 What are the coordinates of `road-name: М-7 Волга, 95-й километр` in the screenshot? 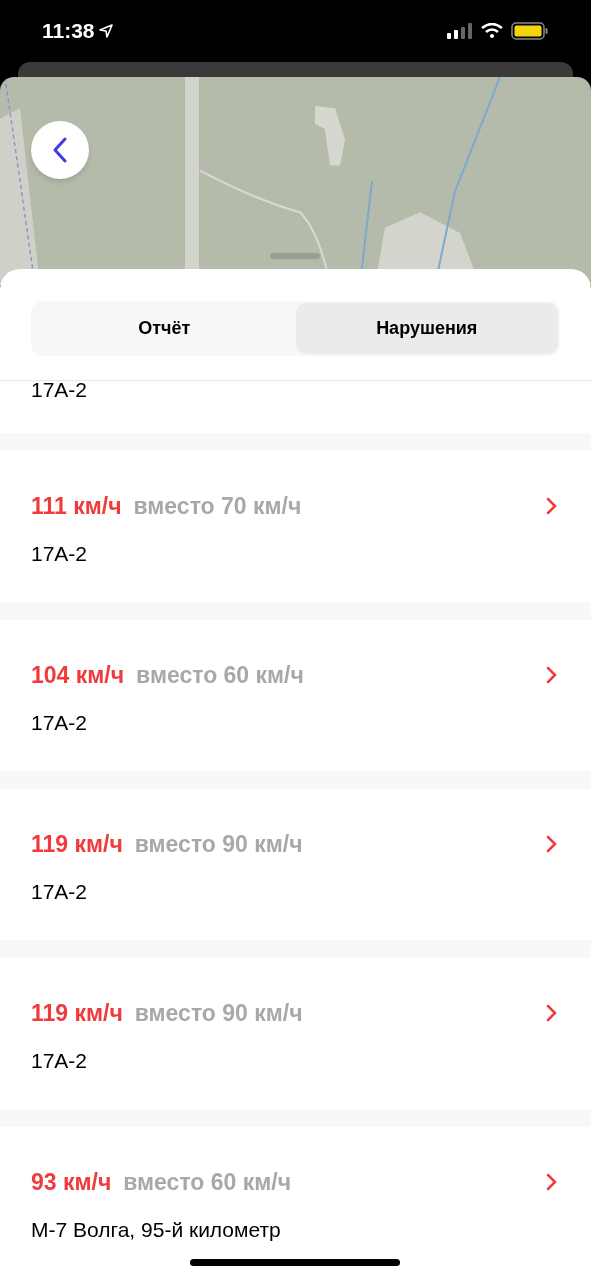 It's located at (156, 1229).